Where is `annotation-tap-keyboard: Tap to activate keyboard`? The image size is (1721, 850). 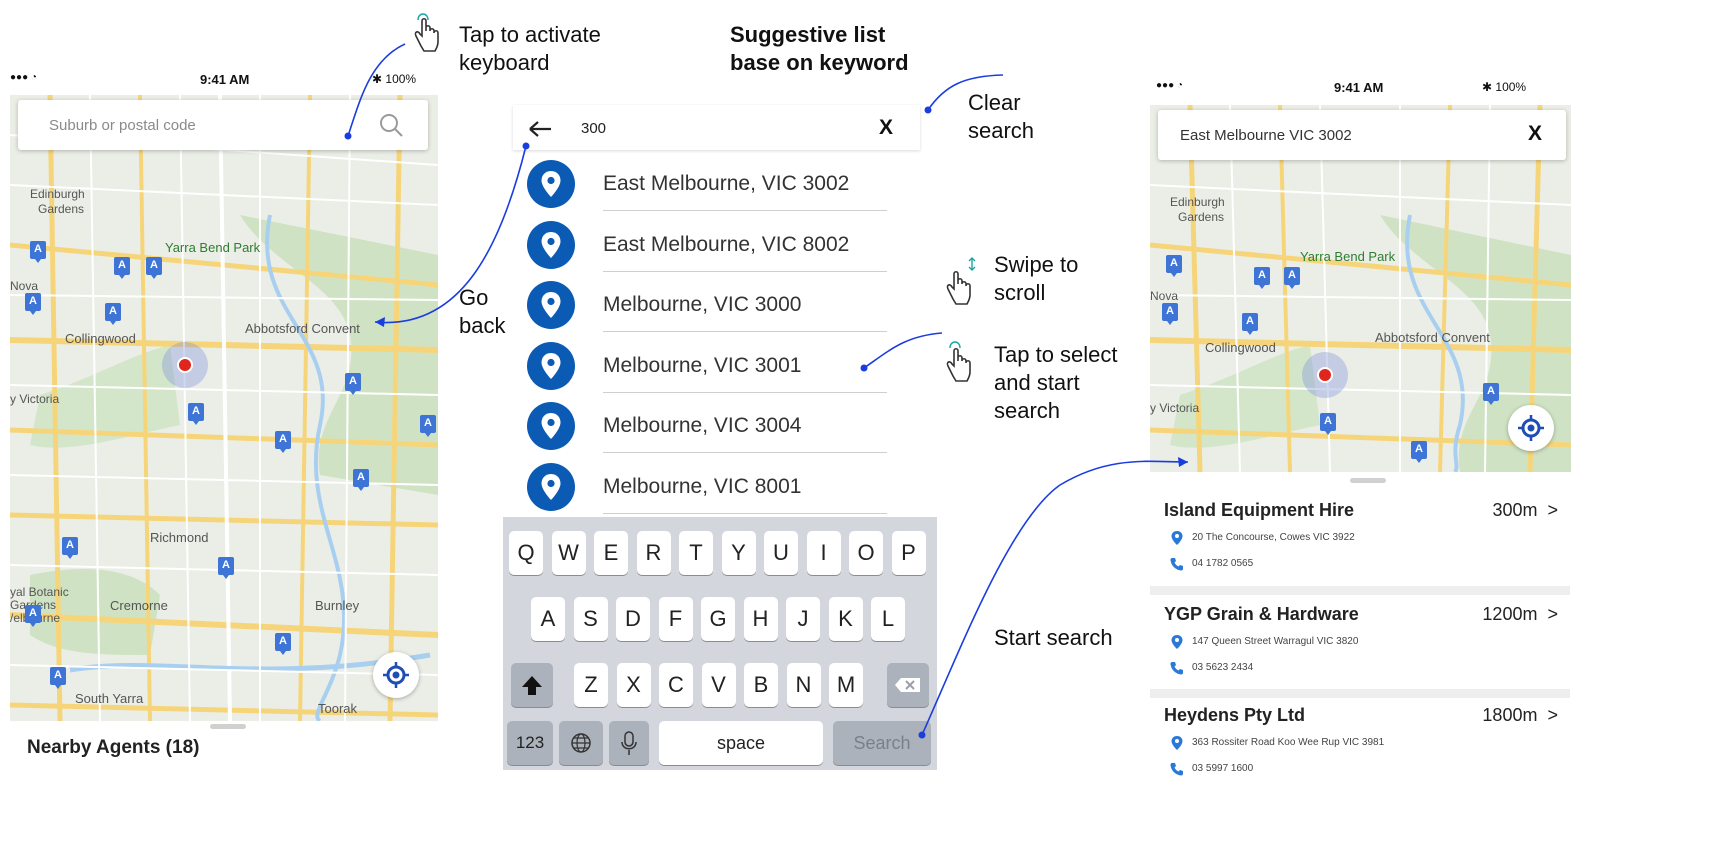 annotation-tap-keyboard: Tap to activate keyboard is located at coordinates (530, 48).